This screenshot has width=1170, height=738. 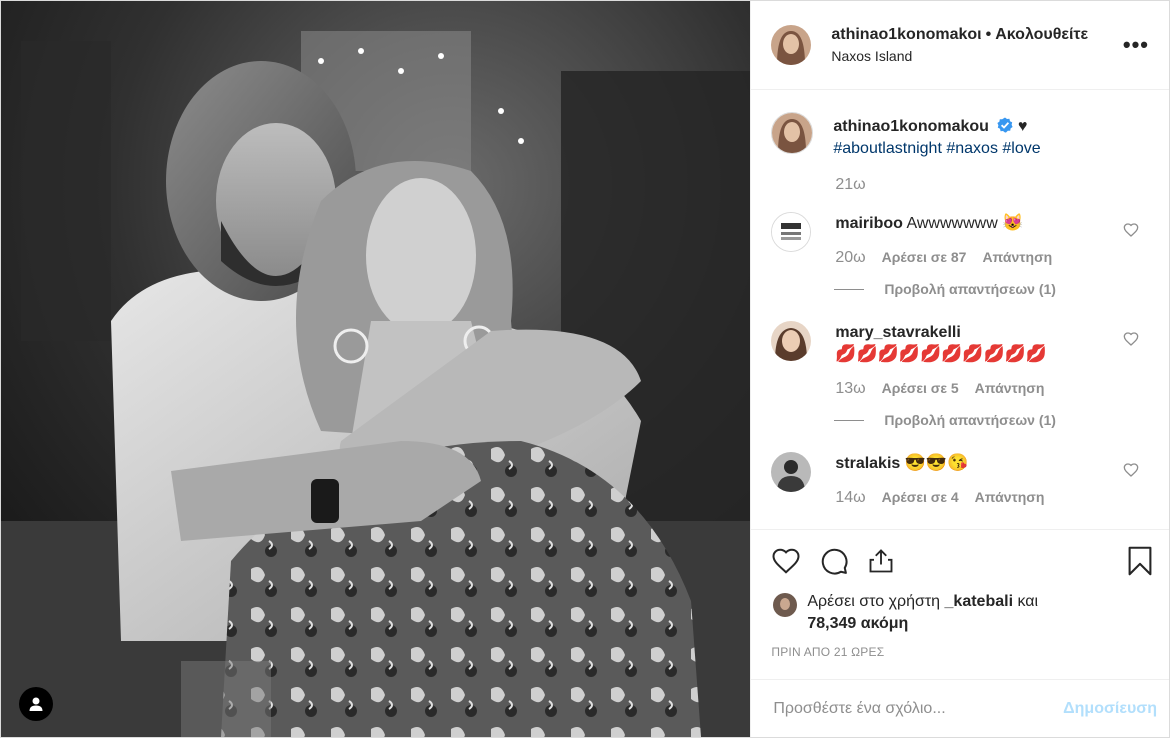 What do you see at coordinates (1136, 45) in the screenshot?
I see `more-options-button: •••` at bounding box center [1136, 45].